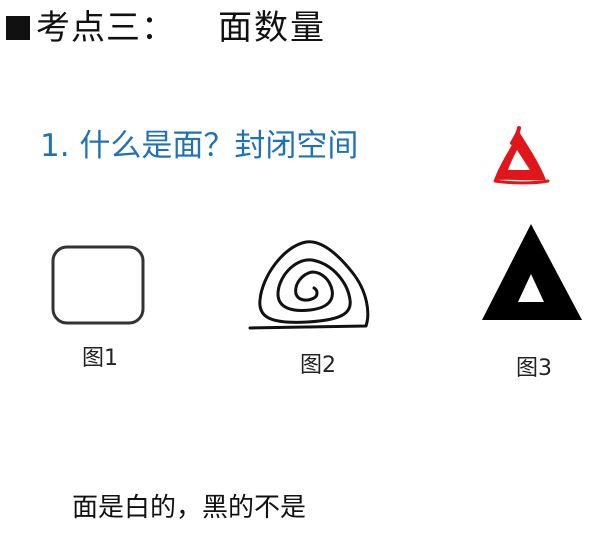 The height and width of the screenshot is (535, 598). I want to click on red-triangle-mark-icon, so click(521, 155).